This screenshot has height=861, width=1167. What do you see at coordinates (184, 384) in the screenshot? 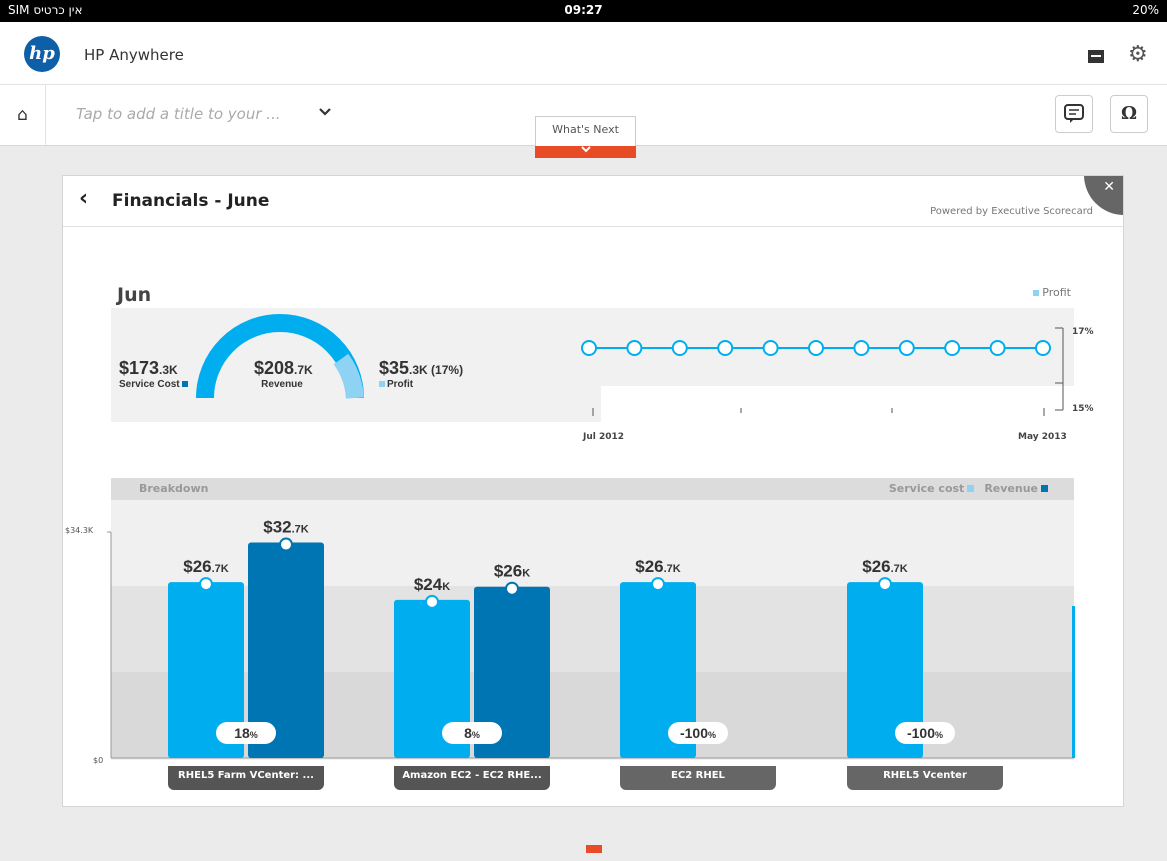
I see `service-cost-swatch` at bounding box center [184, 384].